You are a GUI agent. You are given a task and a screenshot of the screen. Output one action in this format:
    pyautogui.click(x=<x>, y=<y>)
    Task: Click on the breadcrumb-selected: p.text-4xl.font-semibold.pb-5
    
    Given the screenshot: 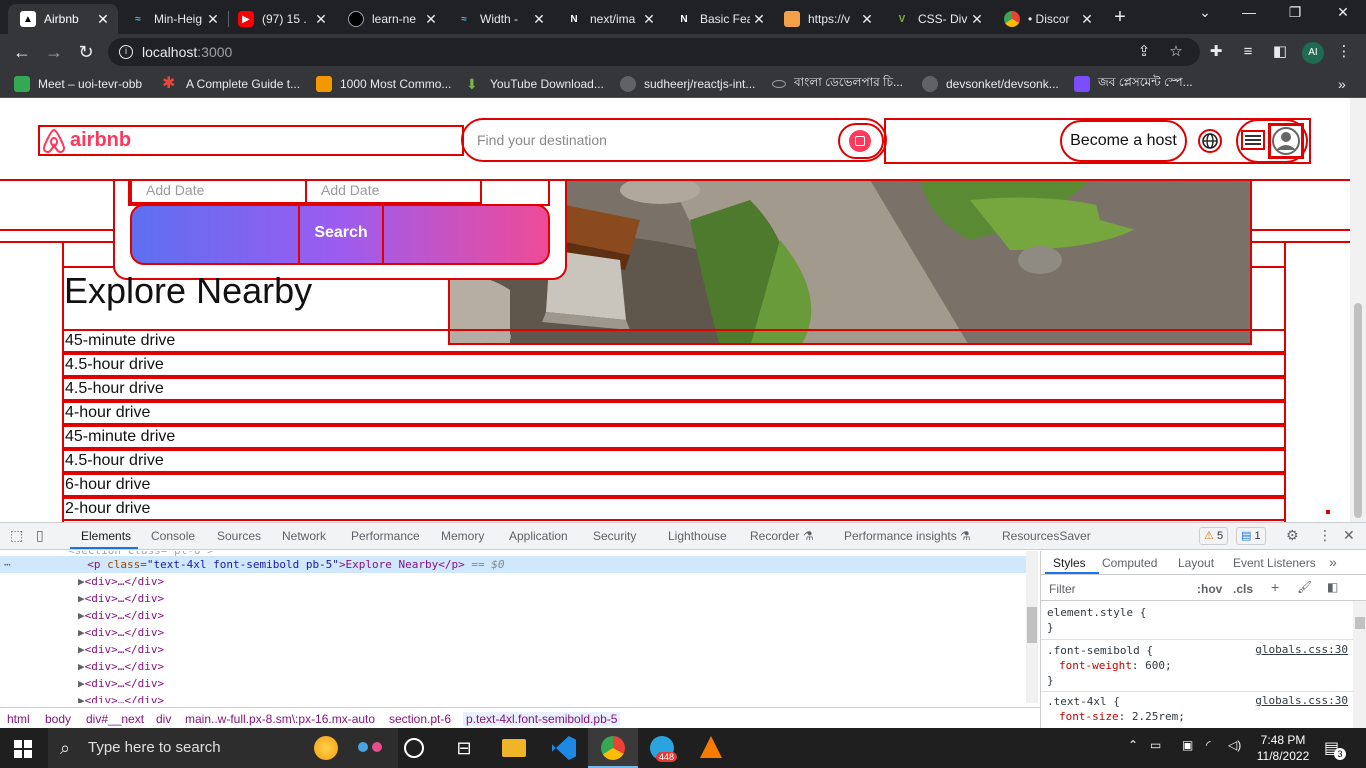 What is the action you would take?
    pyautogui.click(x=542, y=719)
    